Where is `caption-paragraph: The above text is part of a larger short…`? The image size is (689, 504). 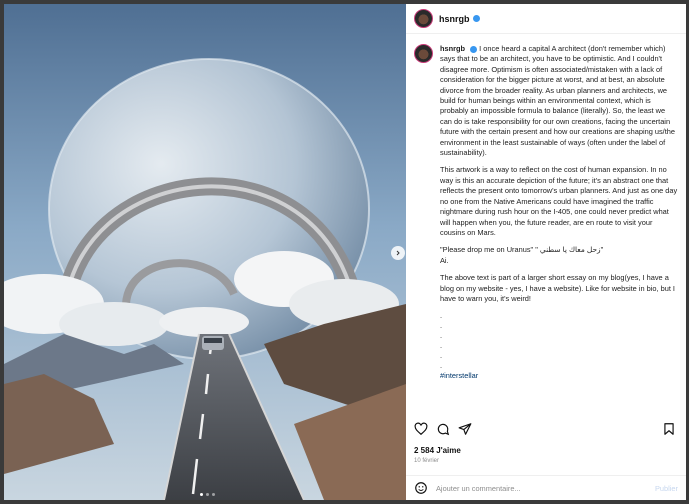
caption-paragraph: The above text is part of a larger short… is located at coordinates (557, 288).